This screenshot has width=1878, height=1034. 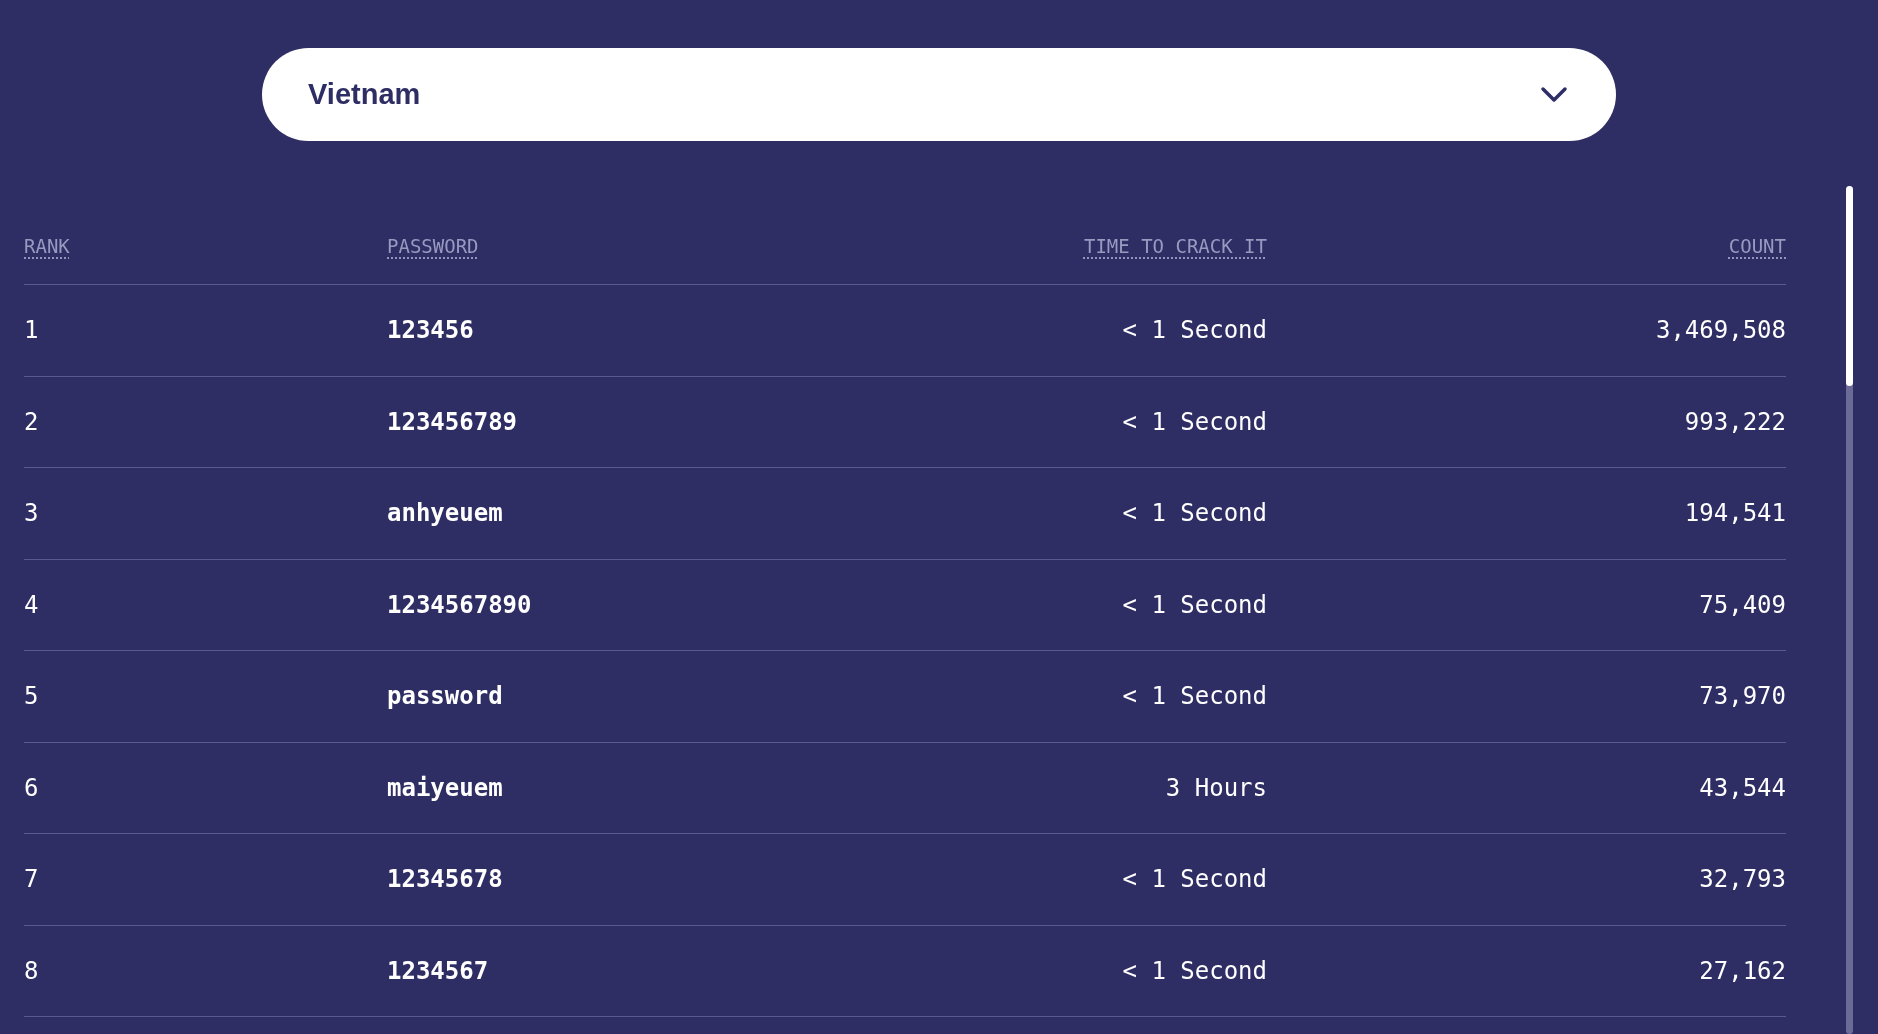 What do you see at coordinates (1175, 246) in the screenshot?
I see `time-to-crack-header: TIME TO CRACK IT` at bounding box center [1175, 246].